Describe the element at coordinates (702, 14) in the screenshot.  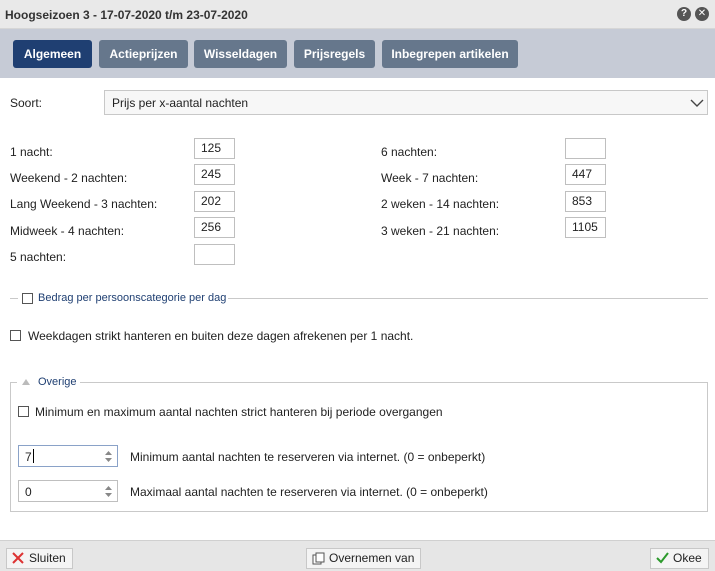
I see `close-icon: ✕` at that location.